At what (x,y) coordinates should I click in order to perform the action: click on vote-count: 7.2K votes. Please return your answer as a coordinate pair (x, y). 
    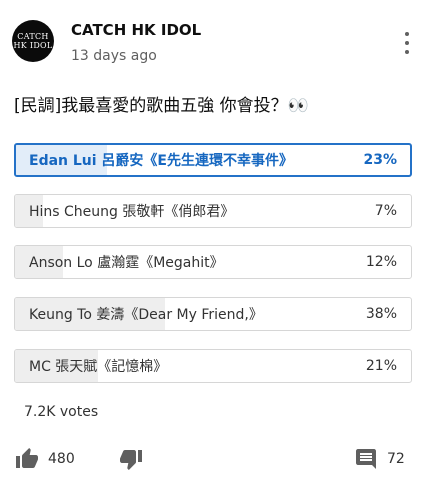
    Looking at the image, I should click on (61, 412).